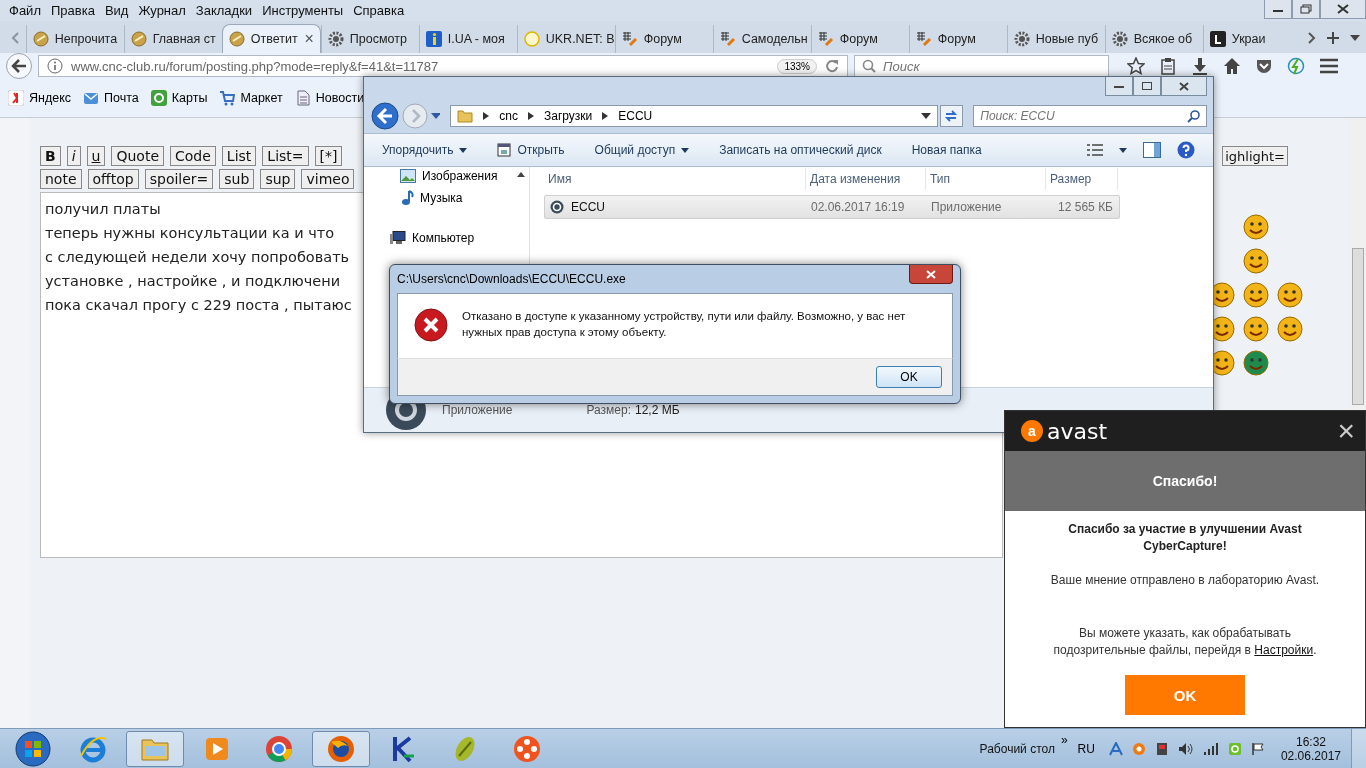 The image size is (1366, 768). I want to click on star-icon, so click(1136, 66).